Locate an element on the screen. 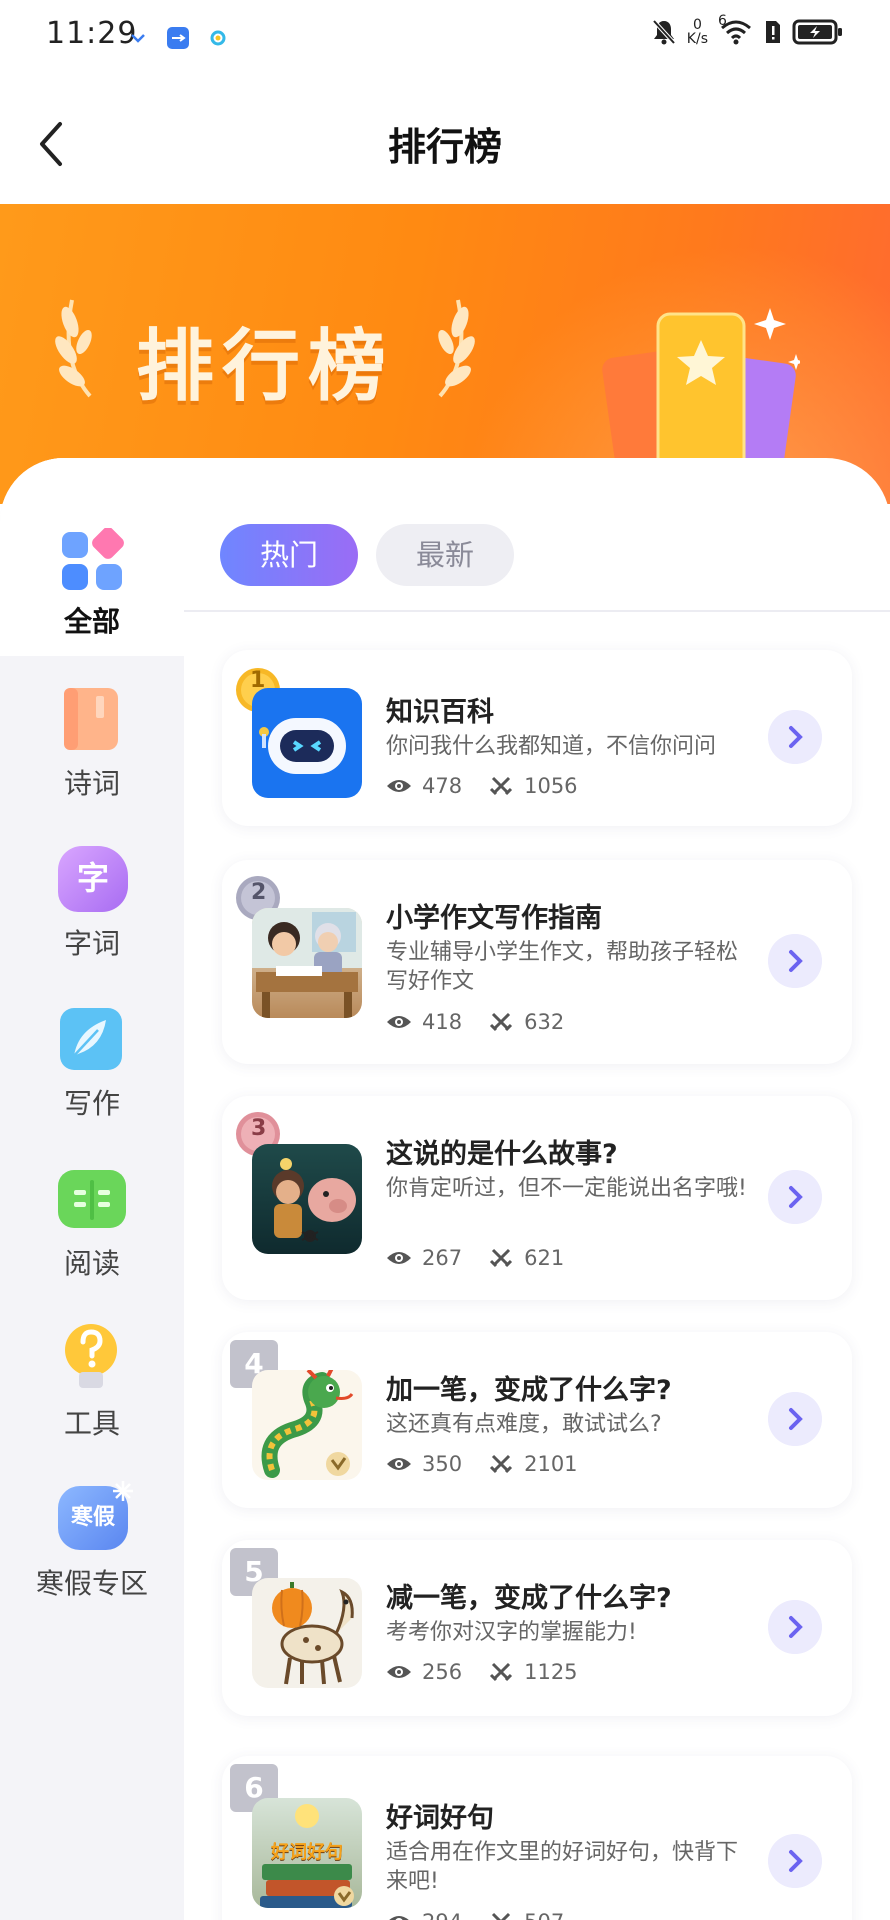 The image size is (890, 1920). grid-apps-icon is located at coordinates (93, 559).